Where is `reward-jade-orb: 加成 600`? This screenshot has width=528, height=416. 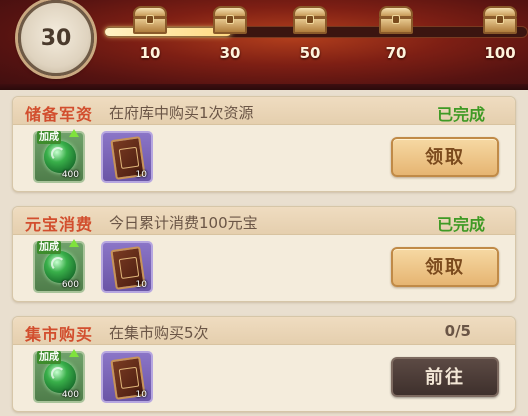
reward-jade-orb: 加成 600 is located at coordinates (59, 266).